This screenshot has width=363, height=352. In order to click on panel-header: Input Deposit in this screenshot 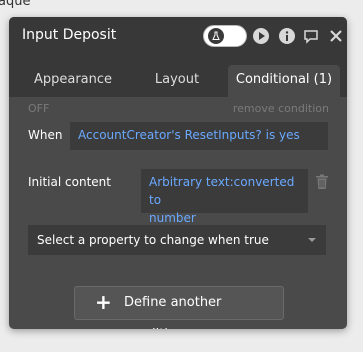, I will do `click(178, 37)`.